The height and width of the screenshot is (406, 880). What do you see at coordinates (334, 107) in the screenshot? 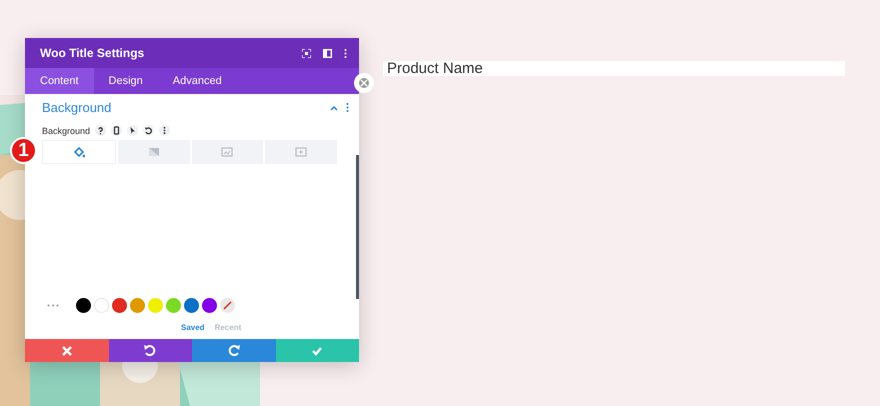
I see `collapse-icon` at bounding box center [334, 107].